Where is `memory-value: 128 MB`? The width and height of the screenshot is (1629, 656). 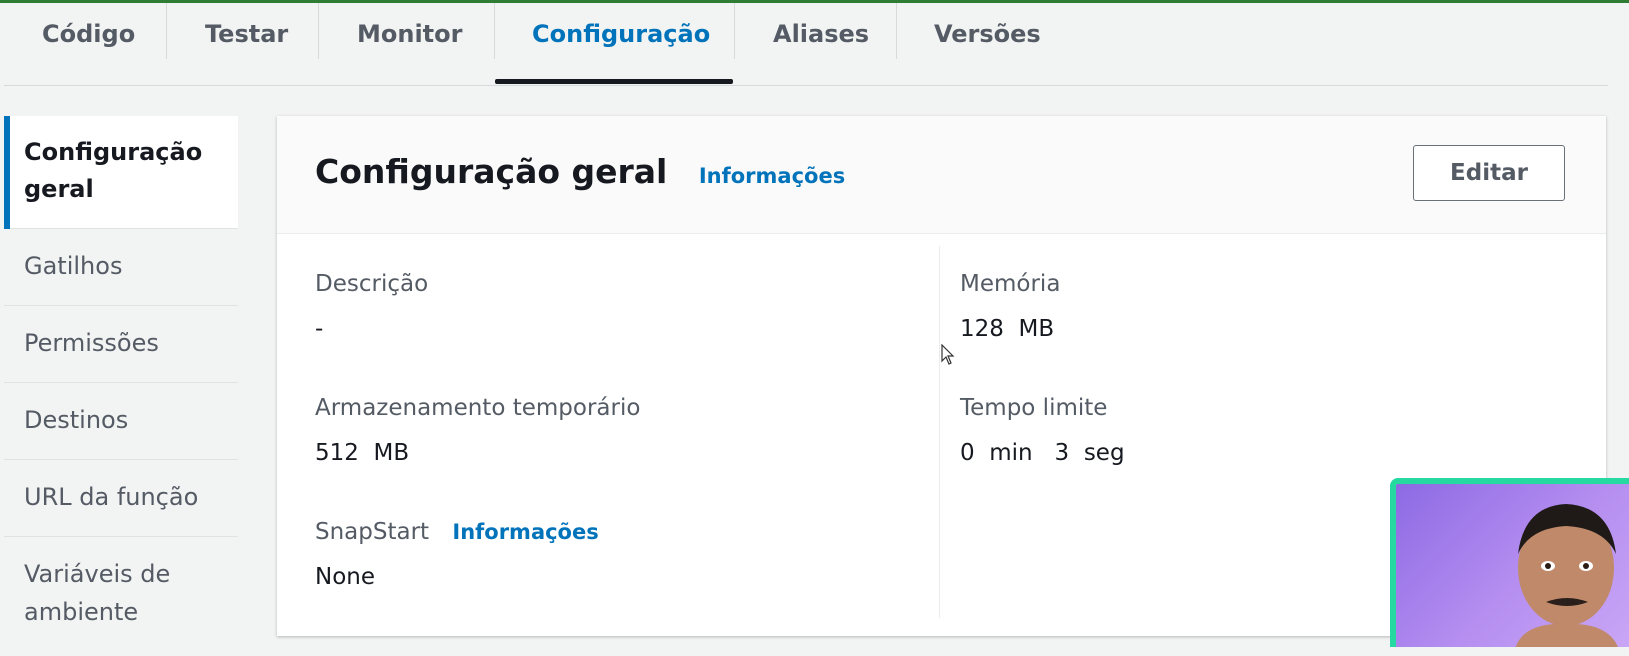 memory-value: 128 MB is located at coordinates (1007, 329).